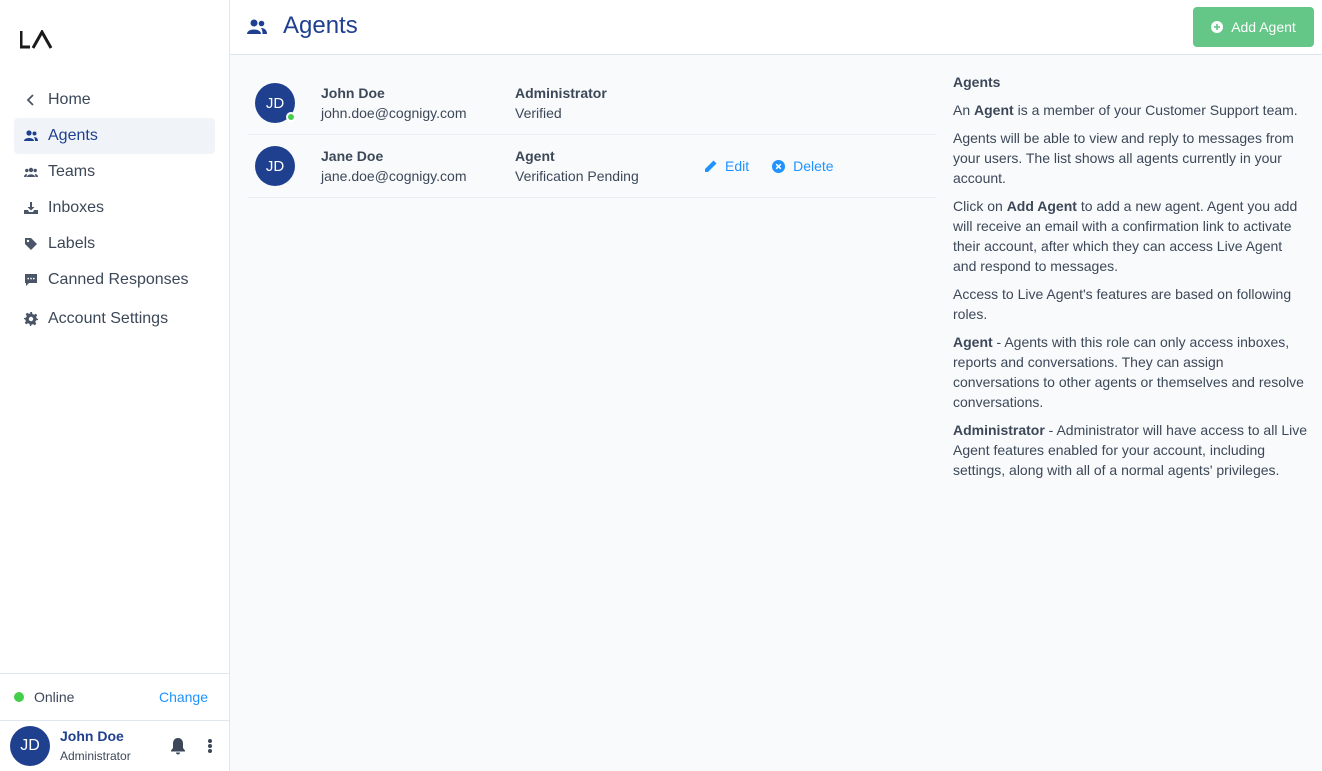 The width and height of the screenshot is (1322, 771). What do you see at coordinates (1217, 27) in the screenshot?
I see `plus-circle-icon` at bounding box center [1217, 27].